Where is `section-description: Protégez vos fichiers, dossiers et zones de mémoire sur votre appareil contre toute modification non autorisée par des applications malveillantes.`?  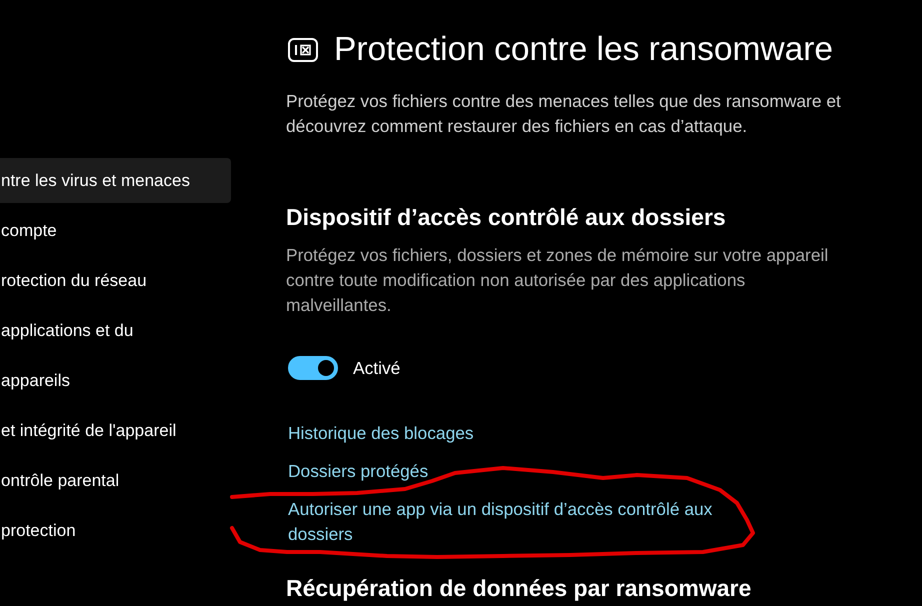 section-description: Protégez vos fichiers, dossiers et zones de mémoire sur votre appareil contre toute modification non autorisée par des applications malveillantes. is located at coordinates (558, 280).